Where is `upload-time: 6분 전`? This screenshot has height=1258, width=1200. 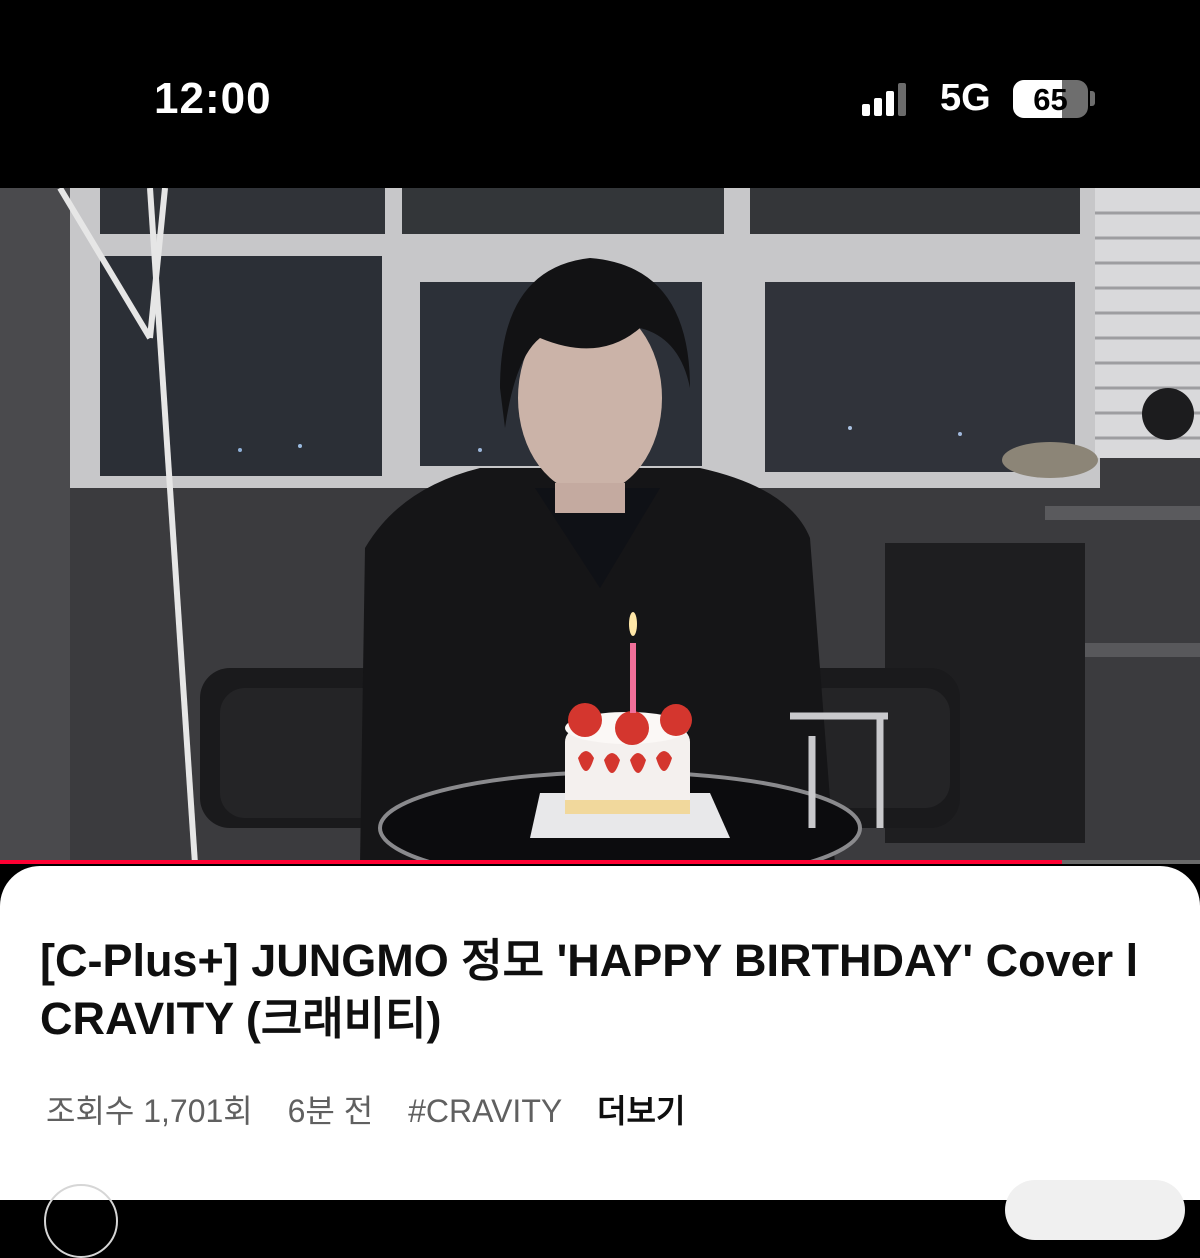 upload-time: 6분 전 is located at coordinates (330, 1111).